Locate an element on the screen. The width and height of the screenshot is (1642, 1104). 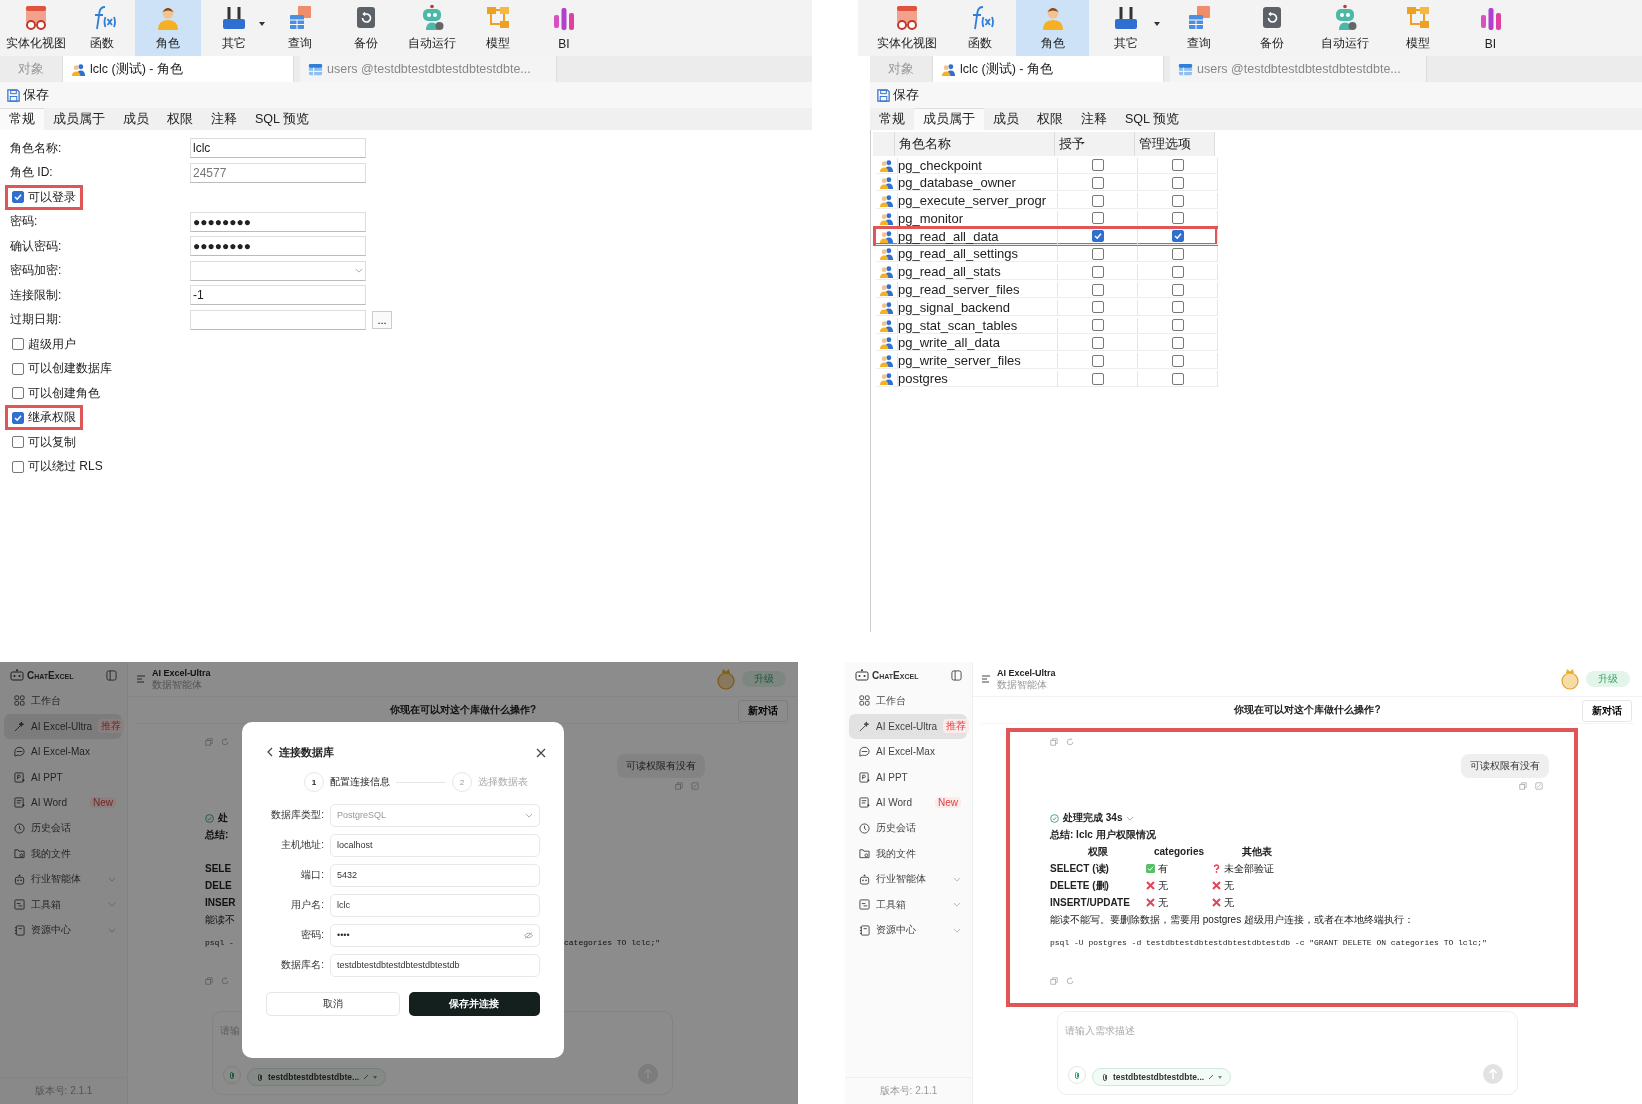
password-field: •••• is located at coordinates (435, 935).